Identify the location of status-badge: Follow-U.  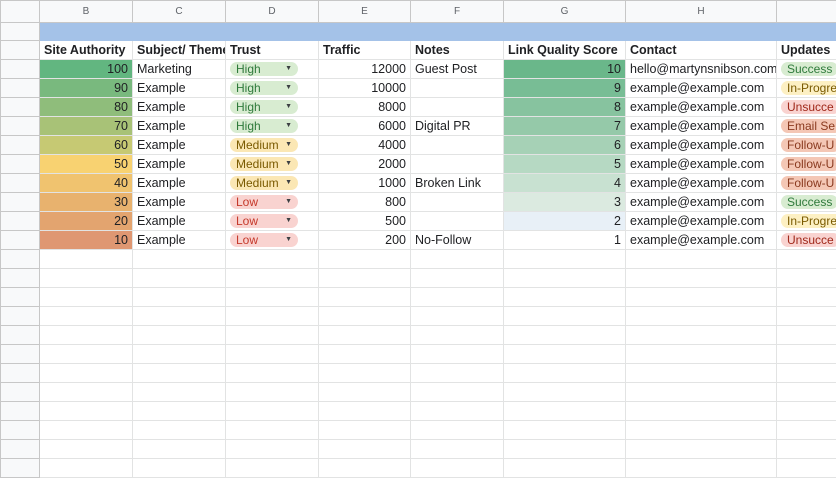
(808, 183).